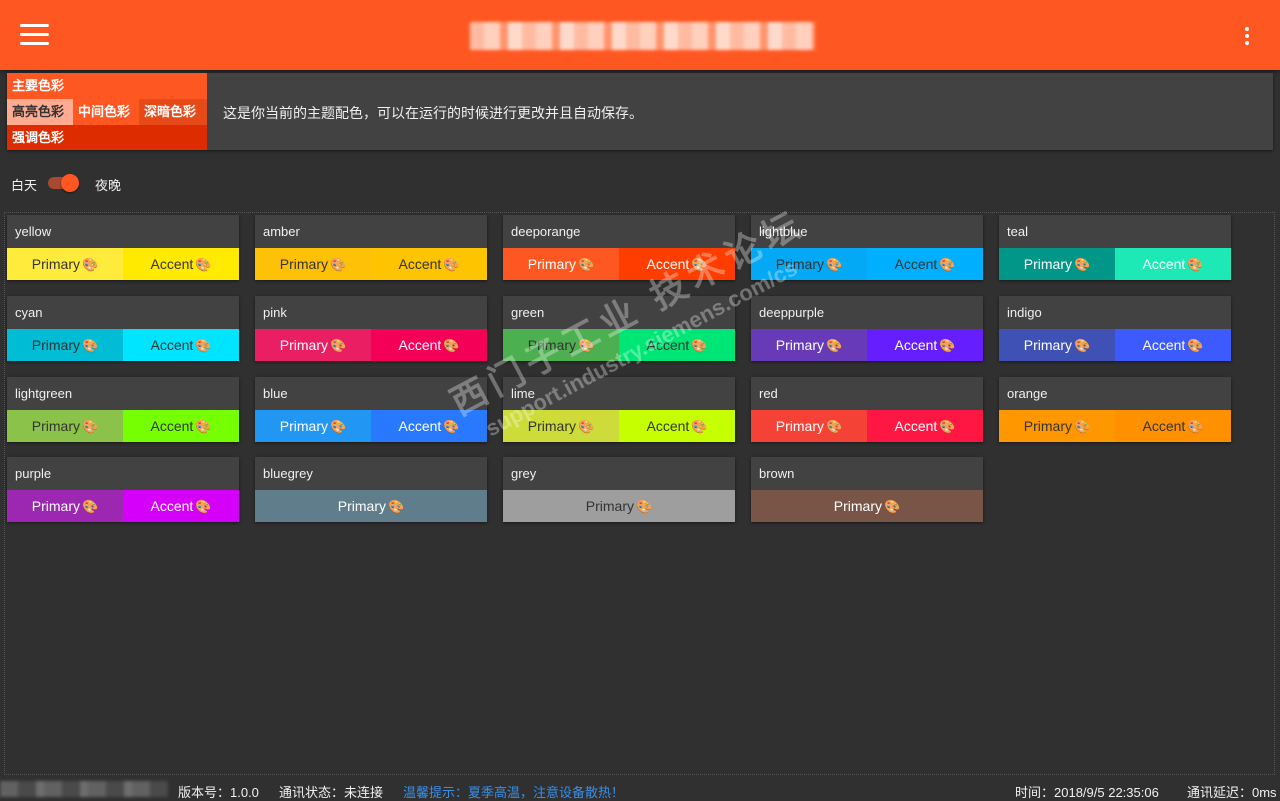 This screenshot has height=801, width=1280. I want to click on palette-name: lightblue, so click(783, 231).